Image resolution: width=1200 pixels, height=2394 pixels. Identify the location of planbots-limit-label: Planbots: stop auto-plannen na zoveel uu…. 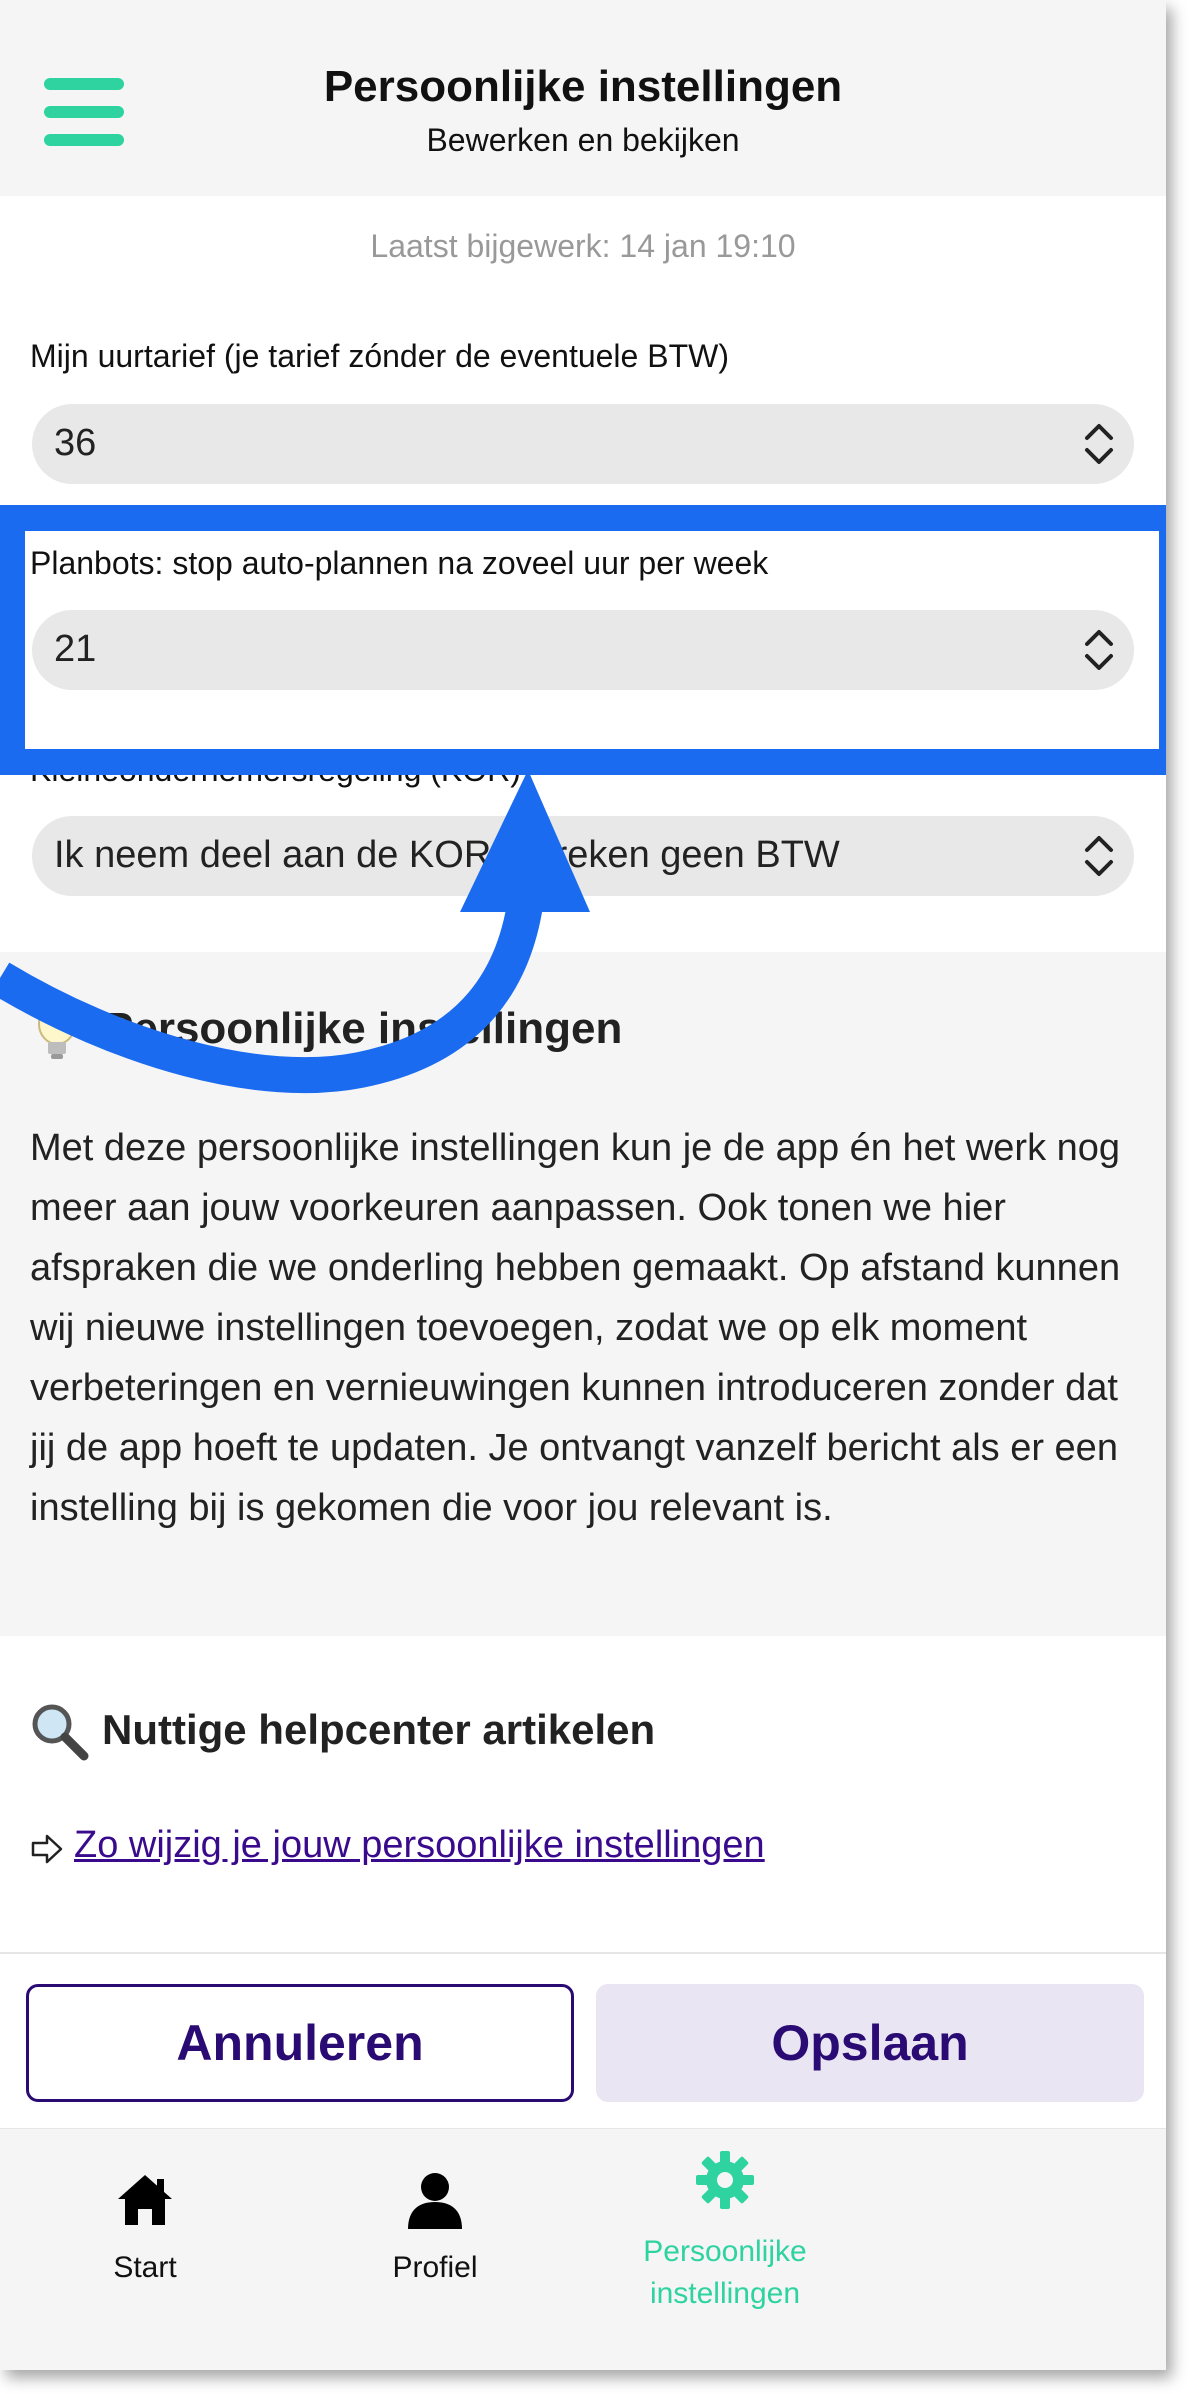
(399, 563).